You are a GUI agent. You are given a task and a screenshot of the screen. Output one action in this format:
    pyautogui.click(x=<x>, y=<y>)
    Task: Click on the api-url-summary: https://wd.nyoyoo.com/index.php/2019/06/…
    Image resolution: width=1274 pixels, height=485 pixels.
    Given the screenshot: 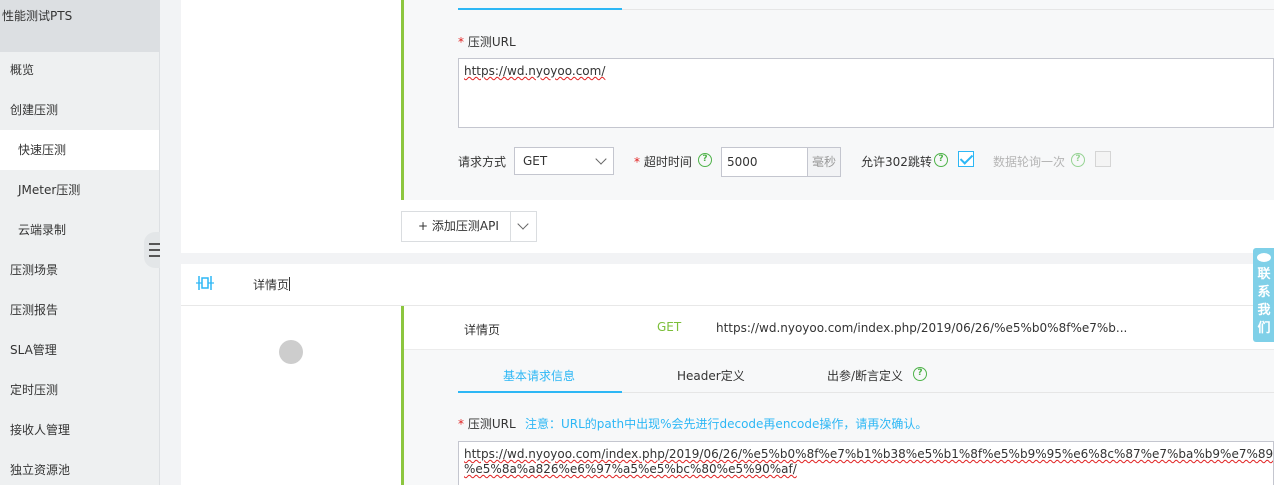 What is the action you would take?
    pyautogui.click(x=922, y=328)
    